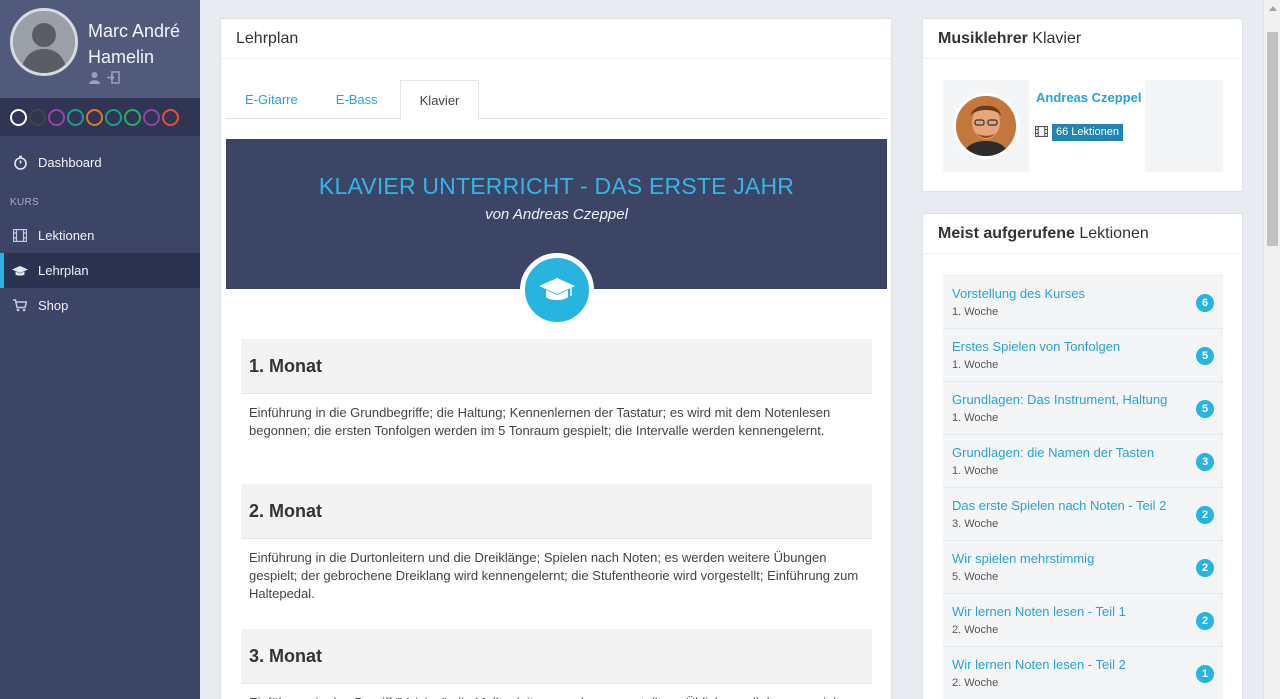 This screenshot has width=1280, height=699. Describe the element at coordinates (1273, 8) in the screenshot. I see `scroll-up-arrow` at that location.